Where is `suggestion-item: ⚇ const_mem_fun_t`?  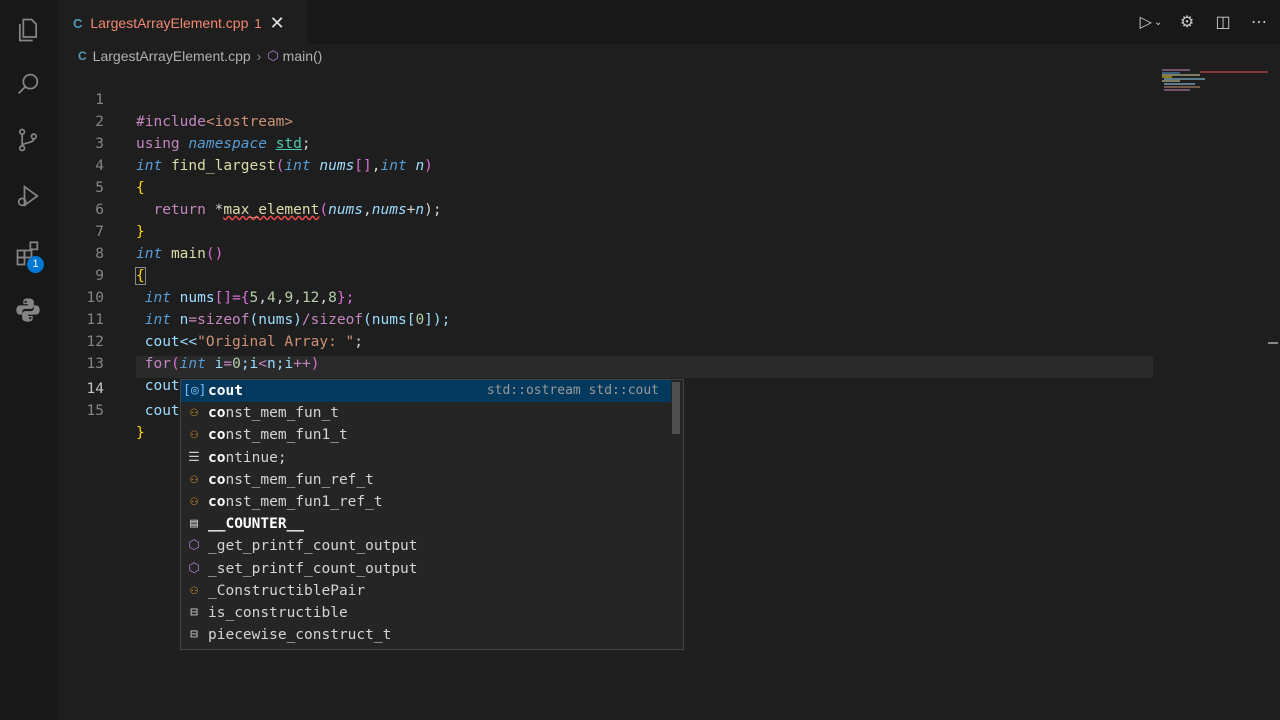
suggestion-item: ⚇ const_mem_fun_t is located at coordinates (426, 413).